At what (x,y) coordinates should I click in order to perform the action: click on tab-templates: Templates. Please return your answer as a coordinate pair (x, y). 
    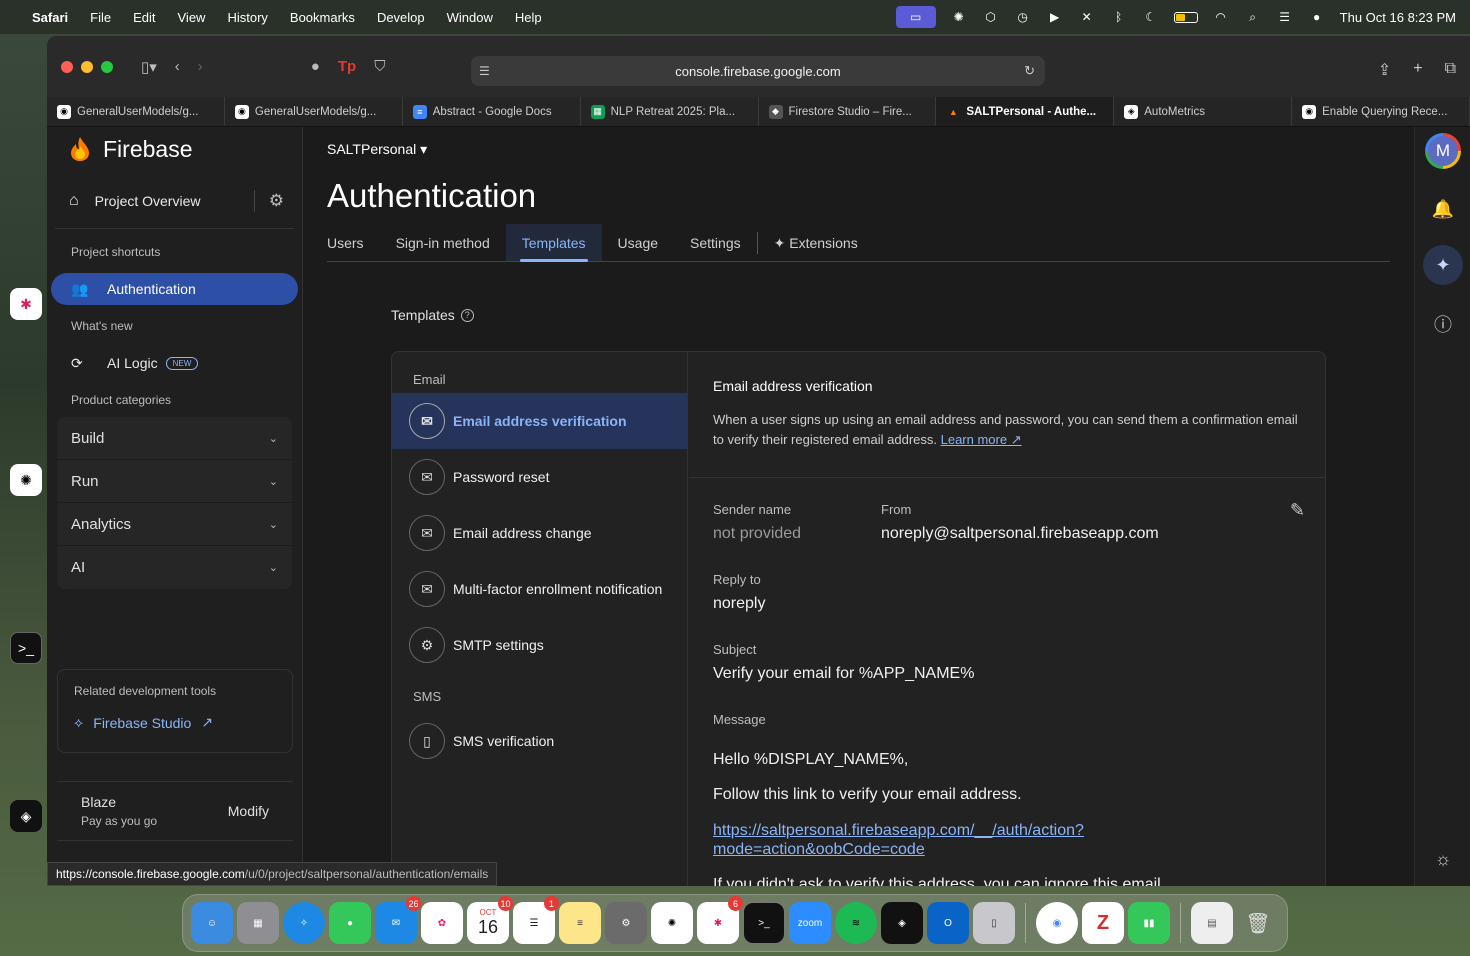
    Looking at the image, I should click on (553, 243).